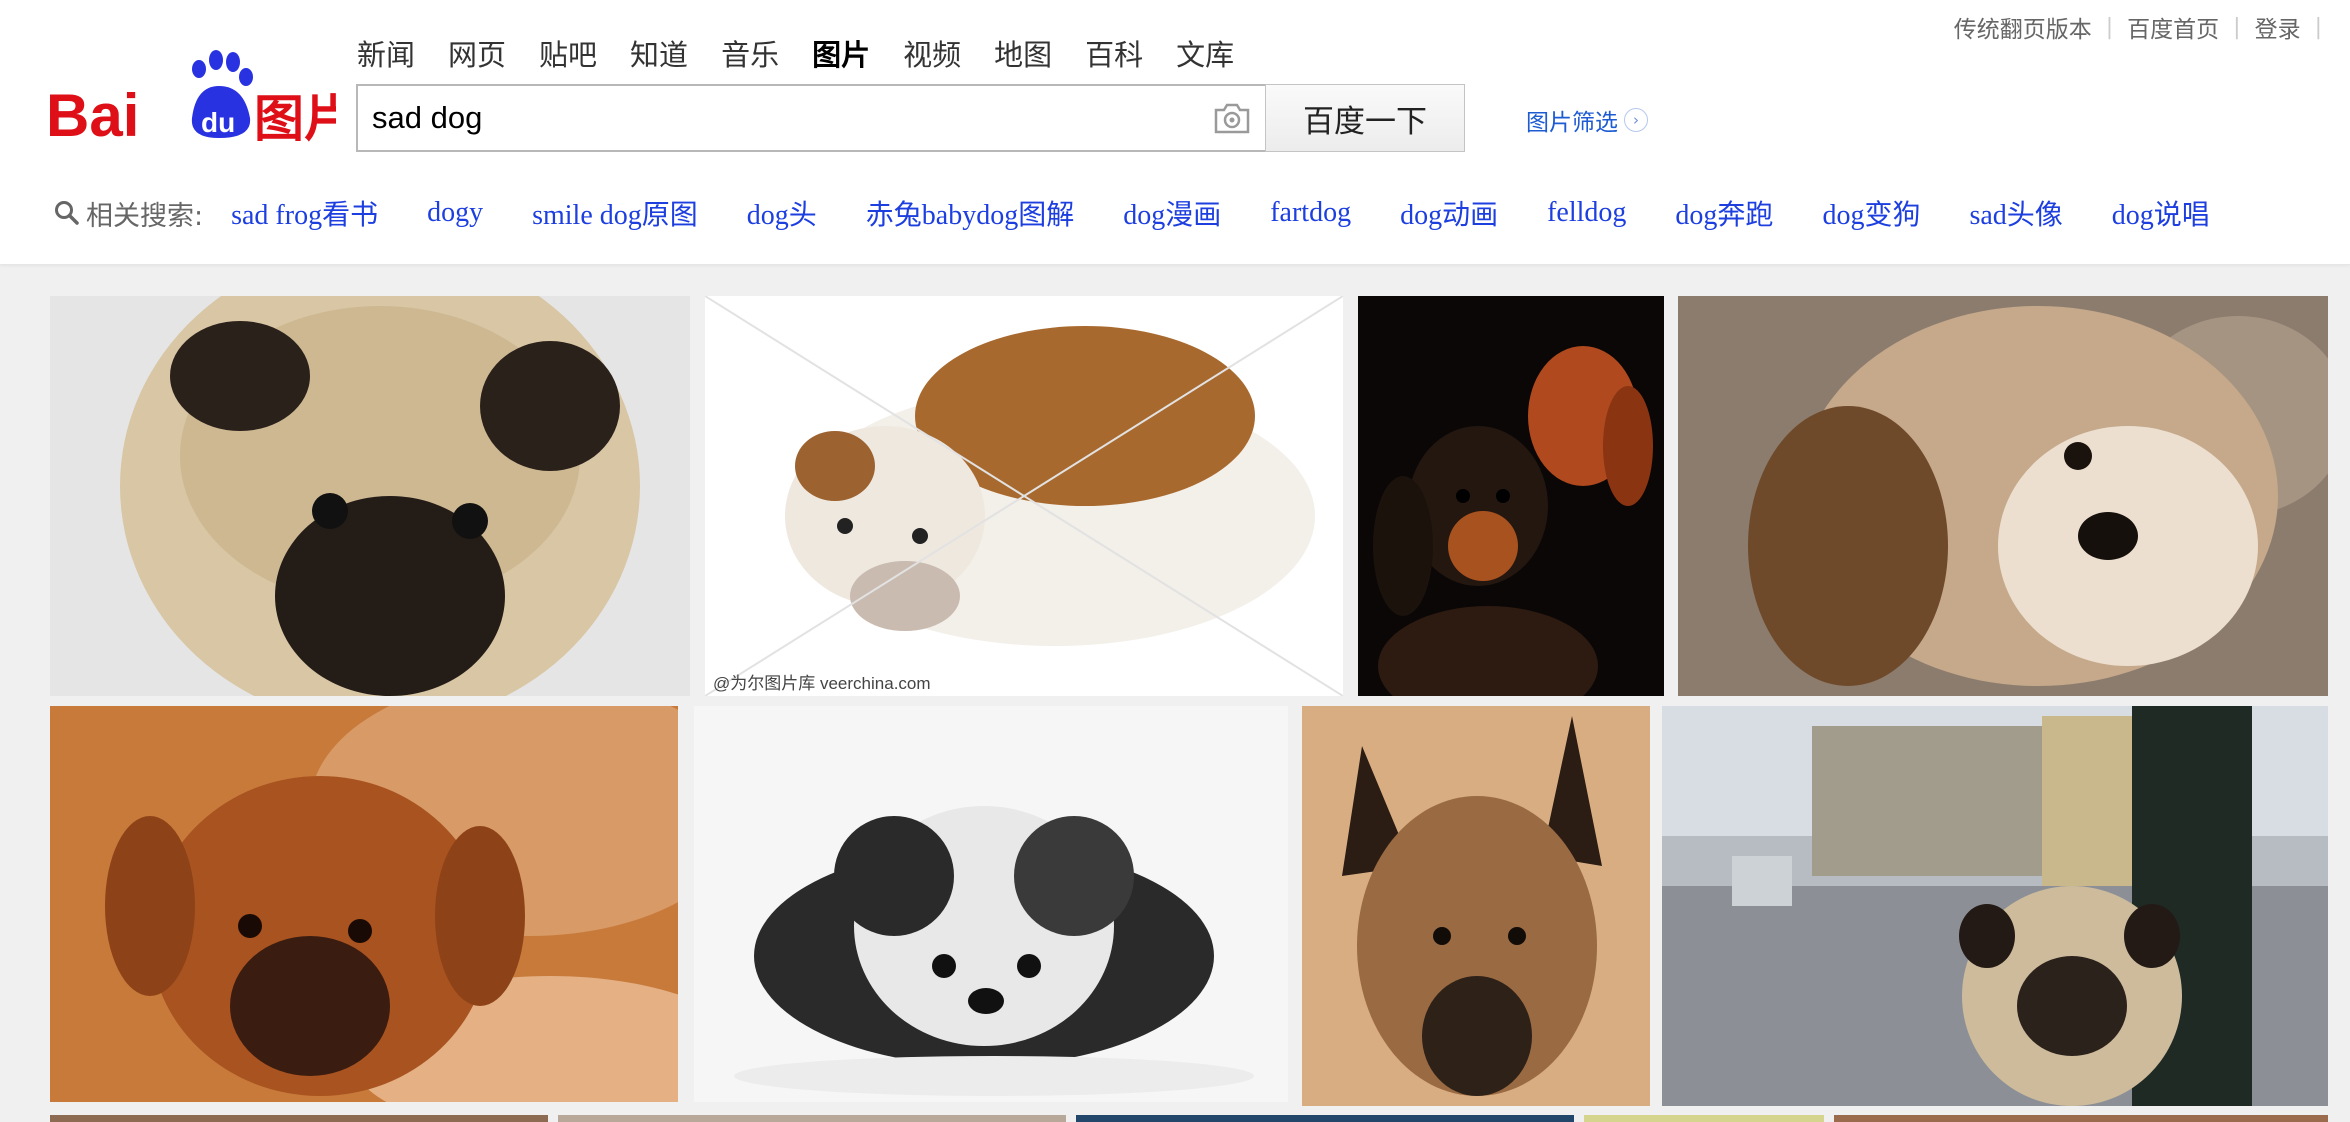  What do you see at coordinates (386, 53) in the screenshot?
I see `nav-news: 新闻` at bounding box center [386, 53].